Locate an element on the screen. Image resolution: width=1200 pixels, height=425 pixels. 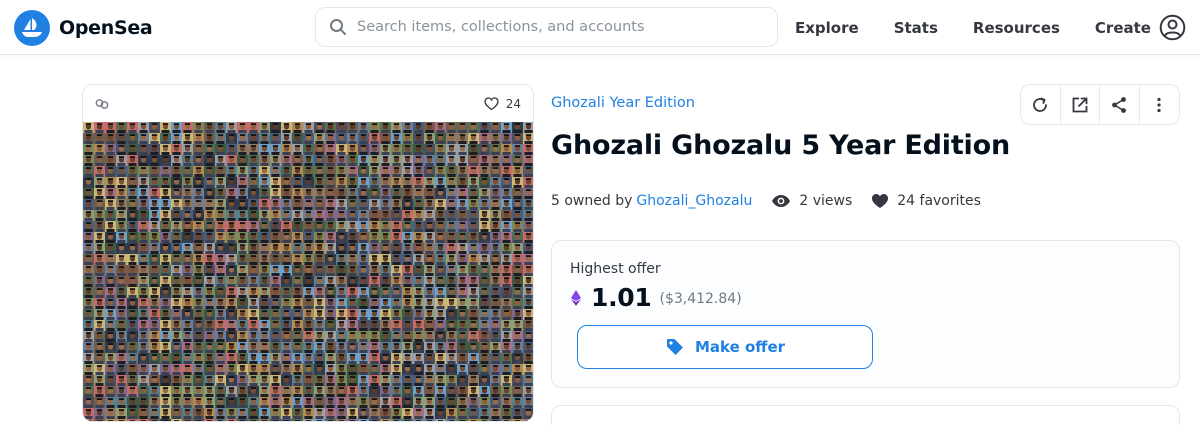
brand-link: OpenSea is located at coordinates (83, 28).